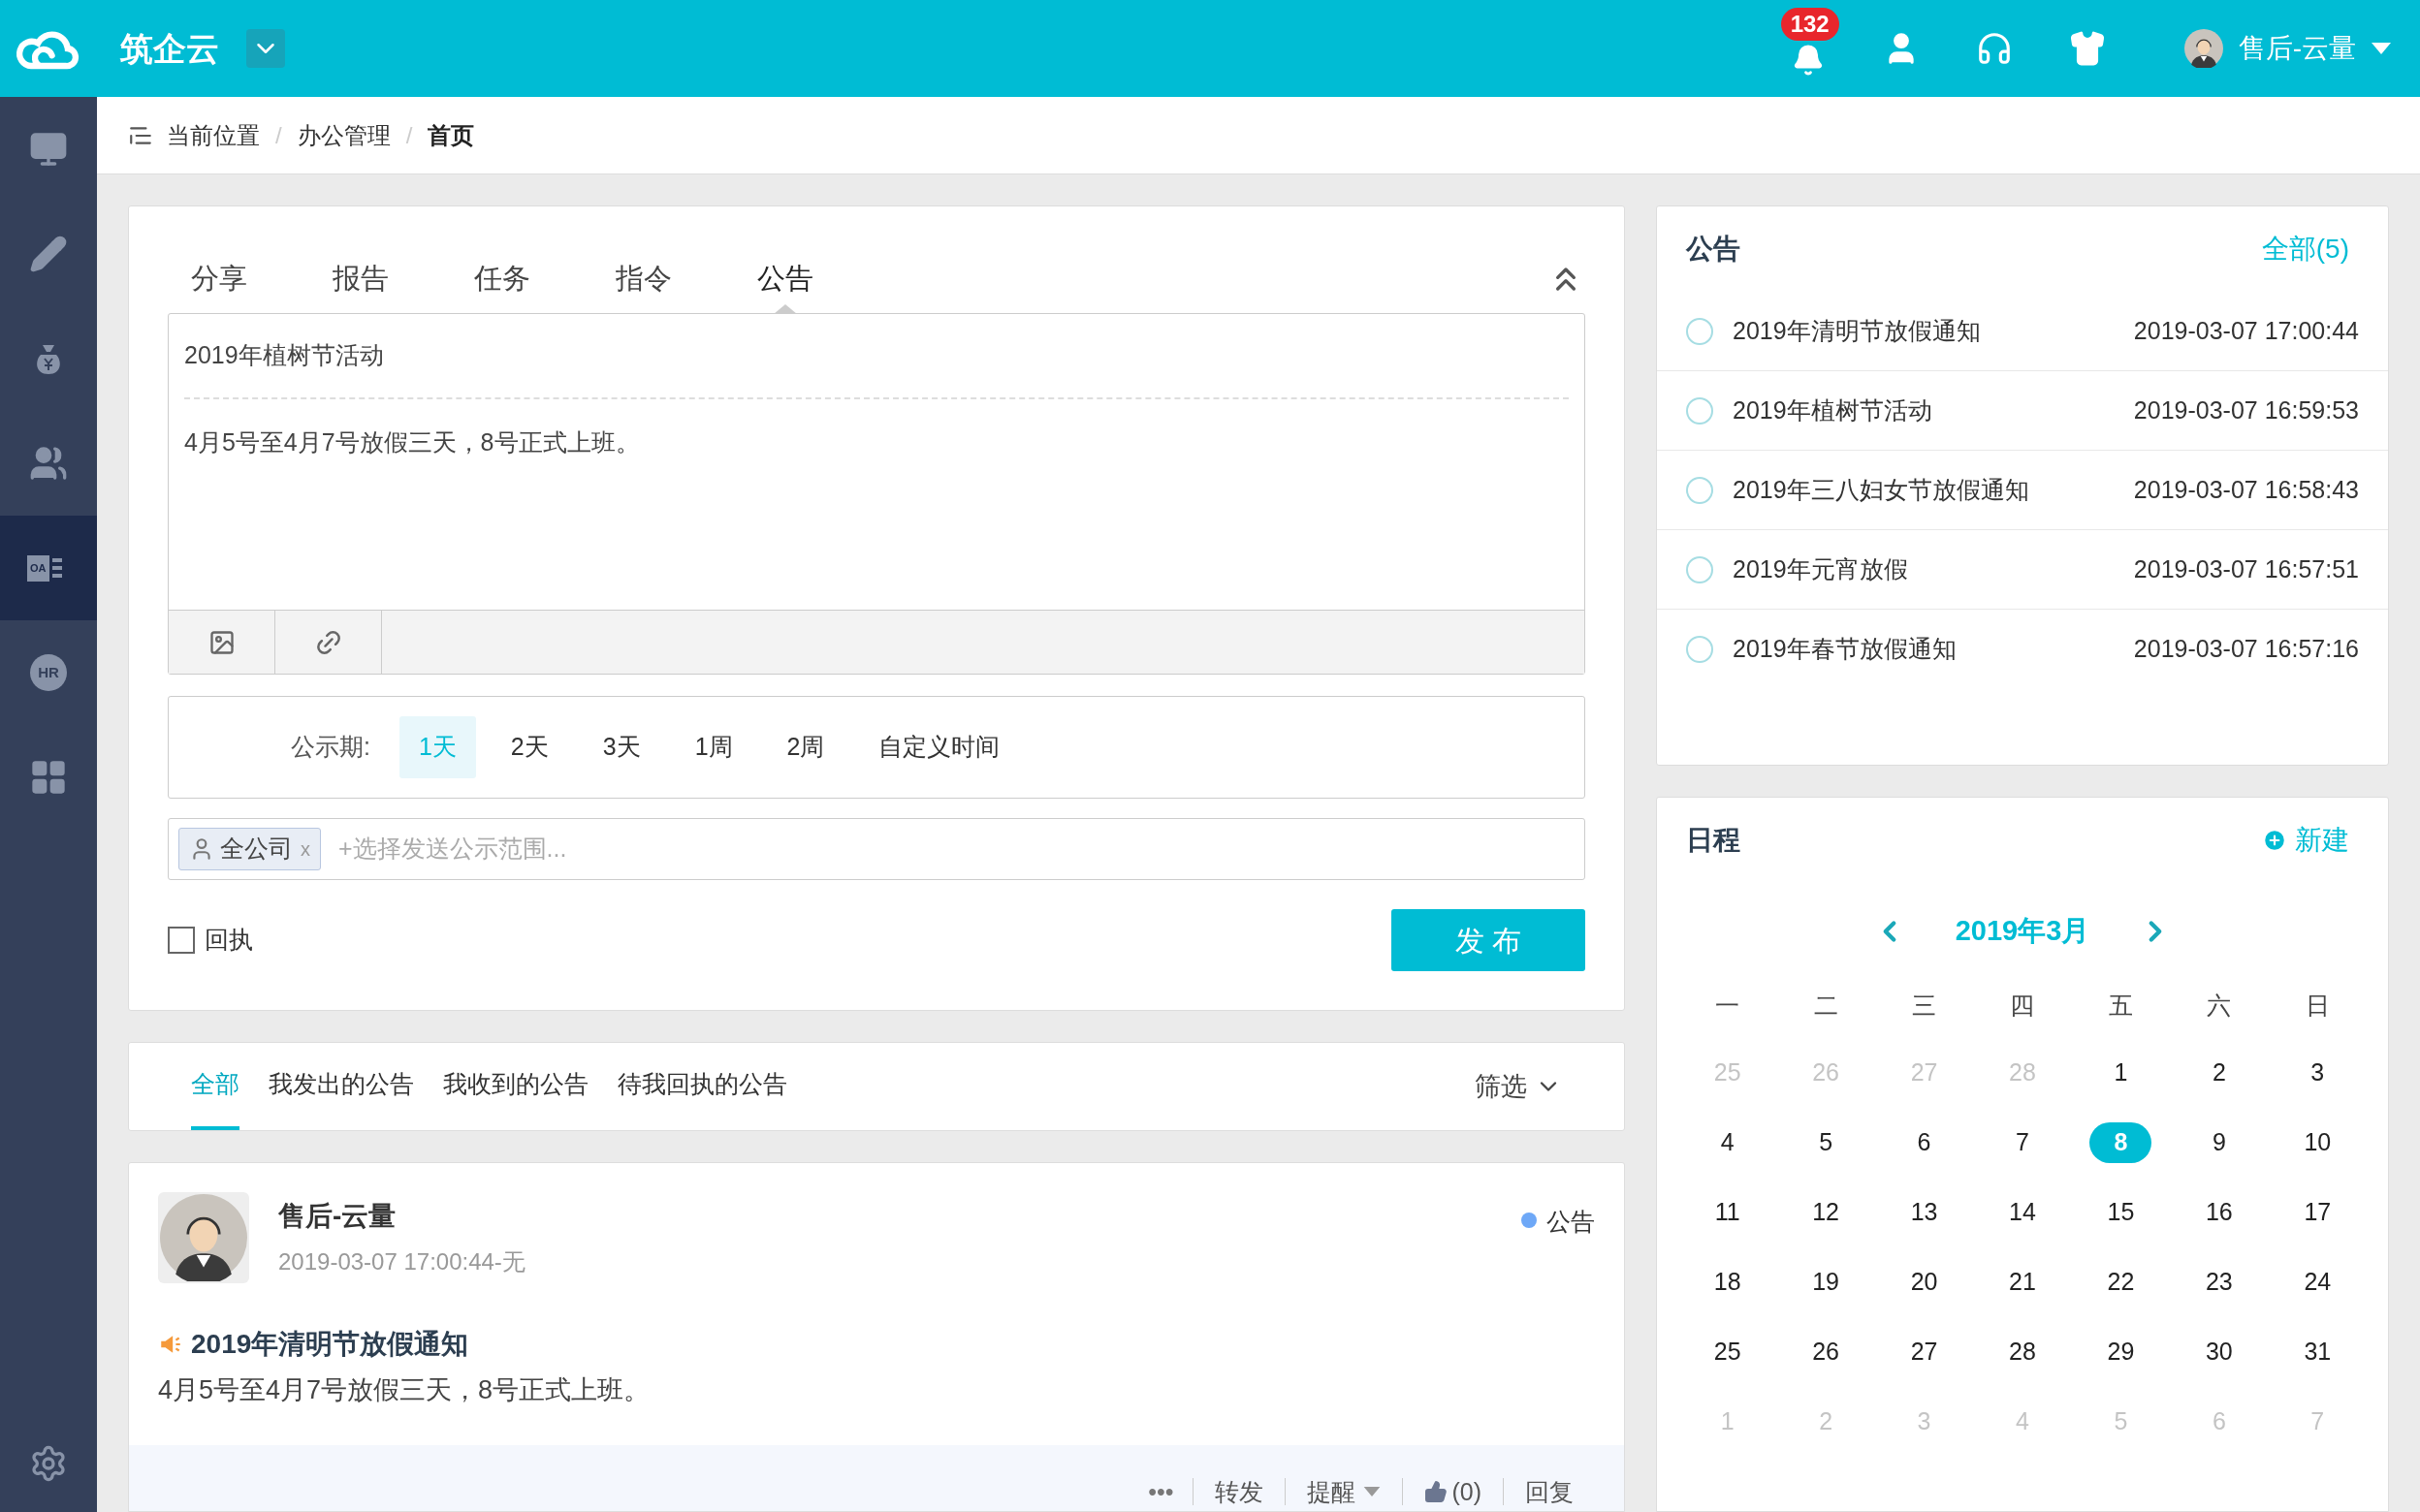 This screenshot has height=1512, width=2420. Describe the element at coordinates (876, 357) in the screenshot. I see `title-field: 2019年植树节活动` at that location.